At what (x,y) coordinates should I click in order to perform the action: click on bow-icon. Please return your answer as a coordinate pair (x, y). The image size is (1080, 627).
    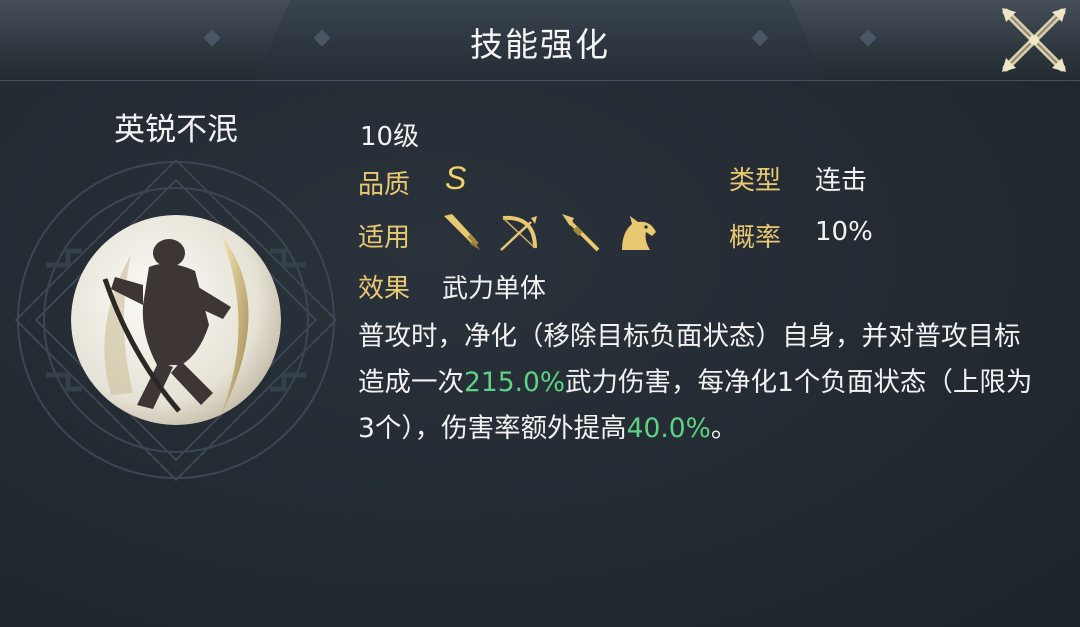
    Looking at the image, I should click on (518, 233).